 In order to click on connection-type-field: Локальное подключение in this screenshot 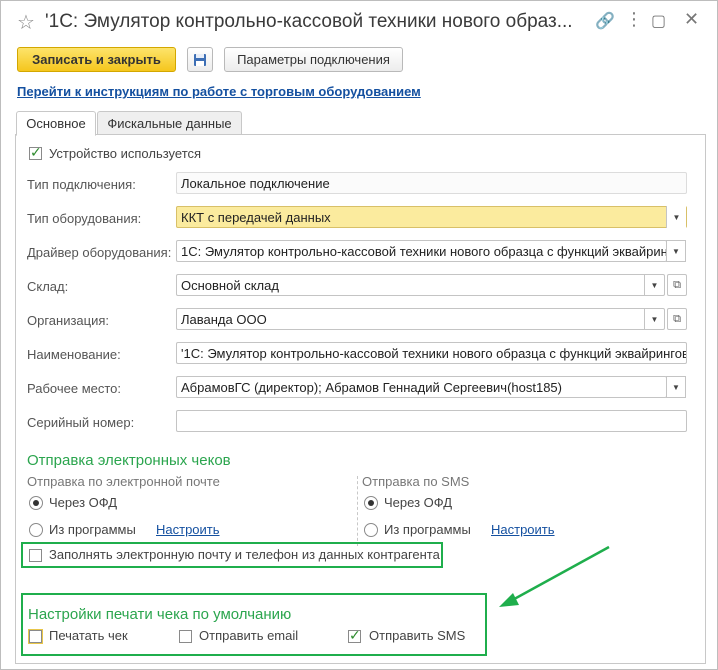, I will do `click(431, 183)`.